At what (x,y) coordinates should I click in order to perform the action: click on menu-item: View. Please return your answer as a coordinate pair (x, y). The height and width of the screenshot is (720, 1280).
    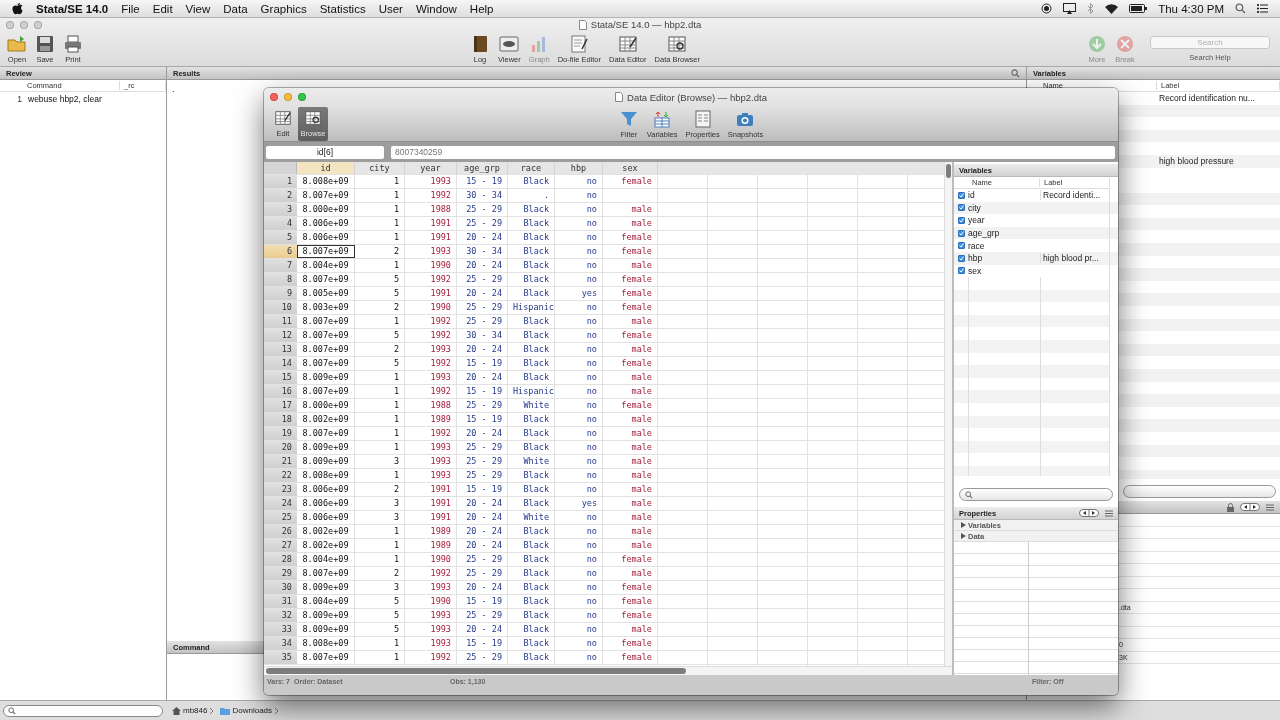
    Looking at the image, I should click on (198, 8).